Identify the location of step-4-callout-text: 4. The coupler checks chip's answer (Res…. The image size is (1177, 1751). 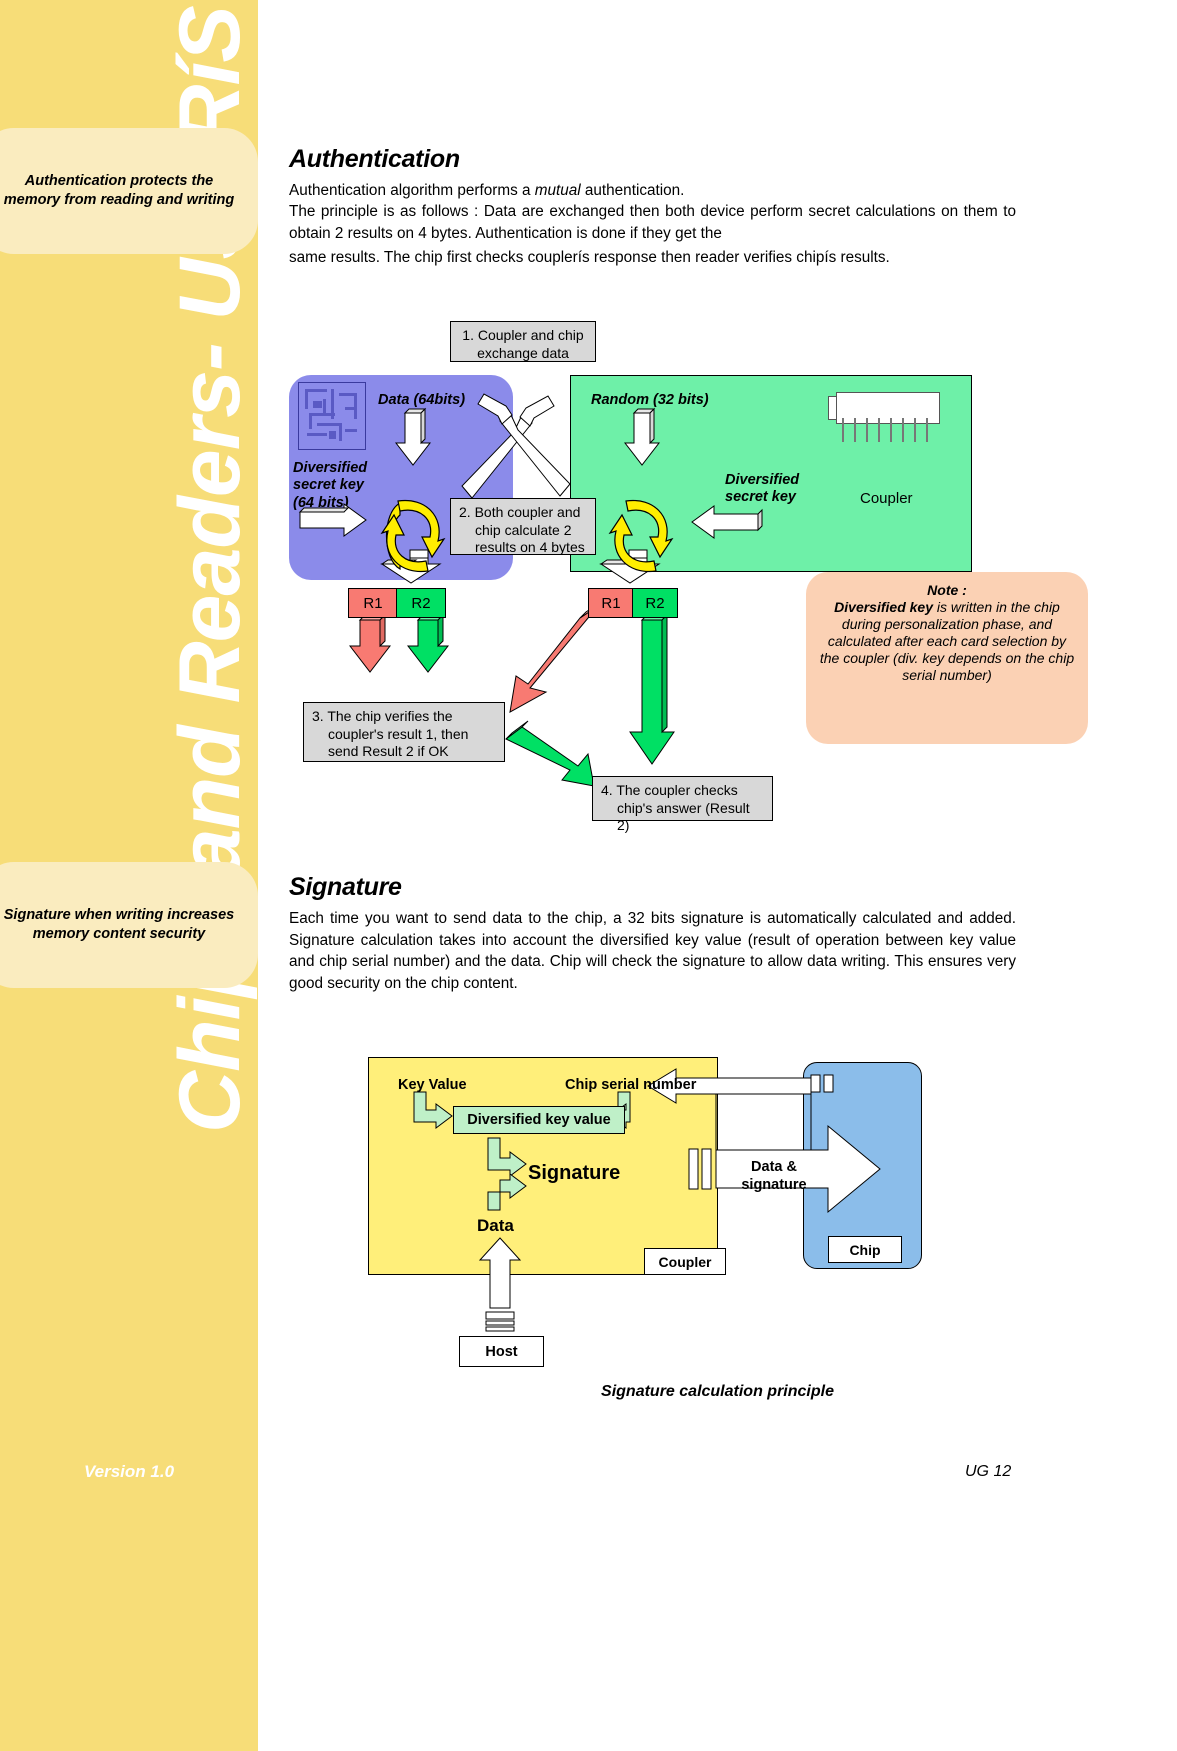
(675, 807).